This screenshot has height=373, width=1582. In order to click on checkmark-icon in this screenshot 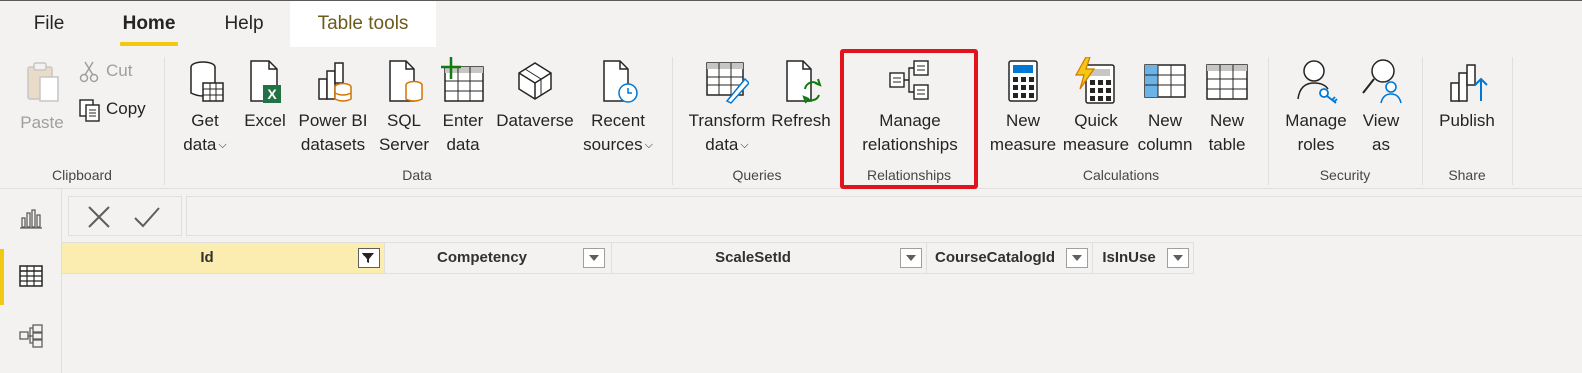, I will do `click(147, 217)`.